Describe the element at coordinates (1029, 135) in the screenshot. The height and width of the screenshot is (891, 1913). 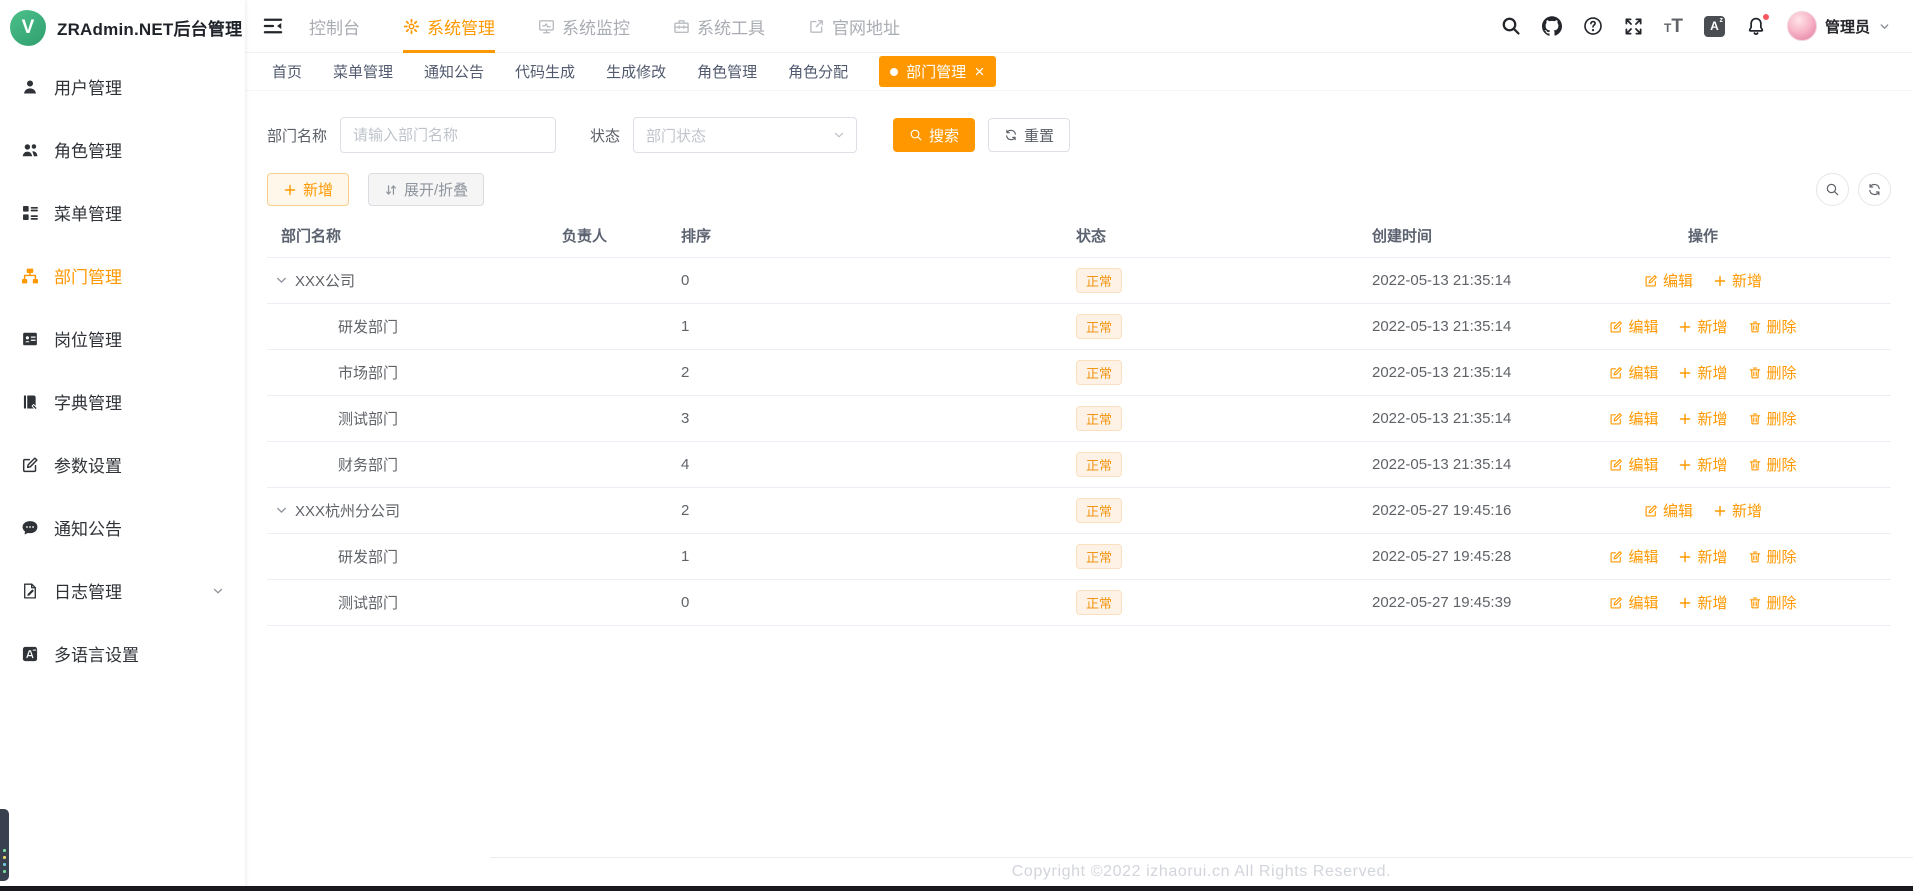
I see `reset-button: 重置` at that location.